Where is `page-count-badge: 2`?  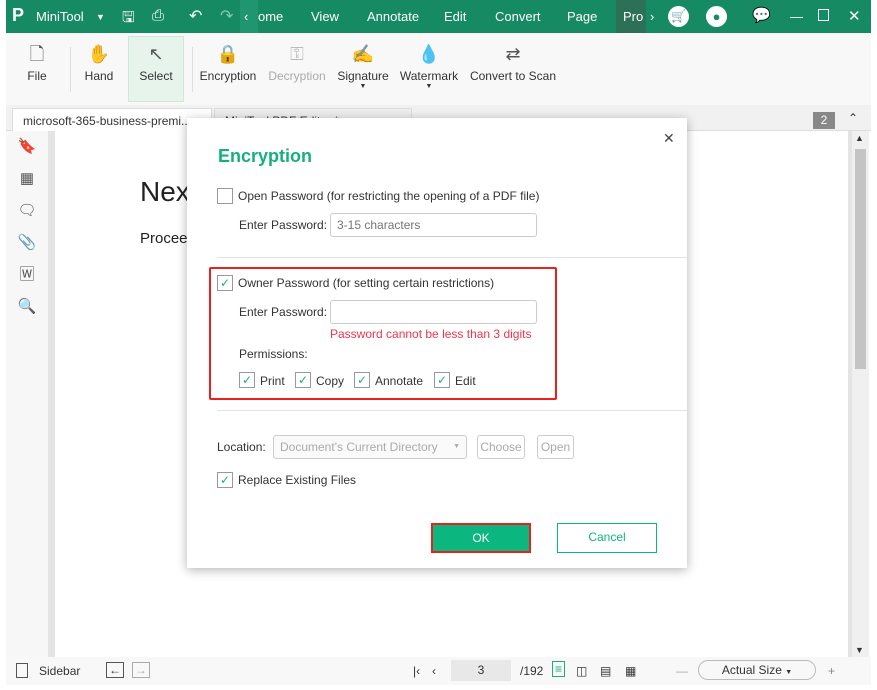
page-count-badge: 2 is located at coordinates (824, 120).